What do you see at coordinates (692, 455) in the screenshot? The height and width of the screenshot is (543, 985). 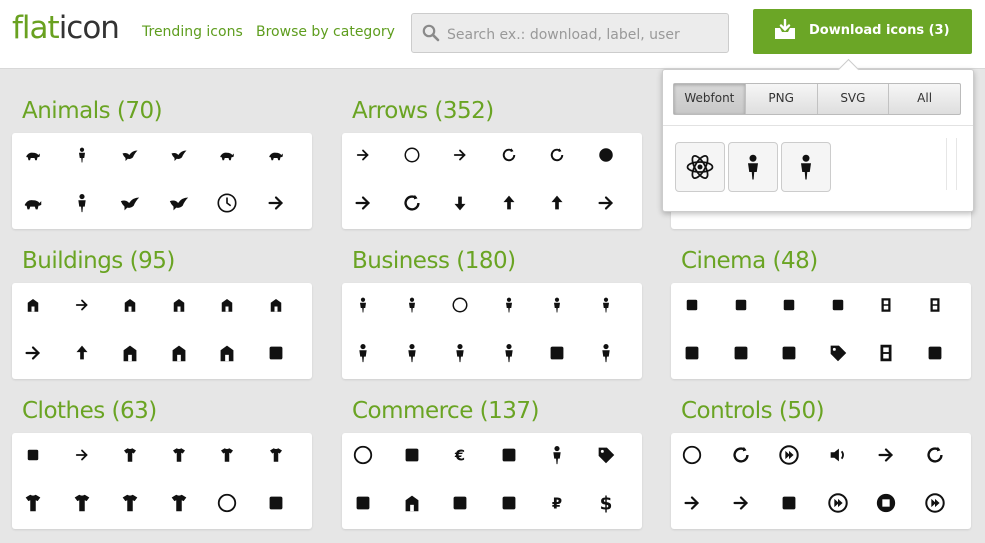 I see `brightness-icon` at bounding box center [692, 455].